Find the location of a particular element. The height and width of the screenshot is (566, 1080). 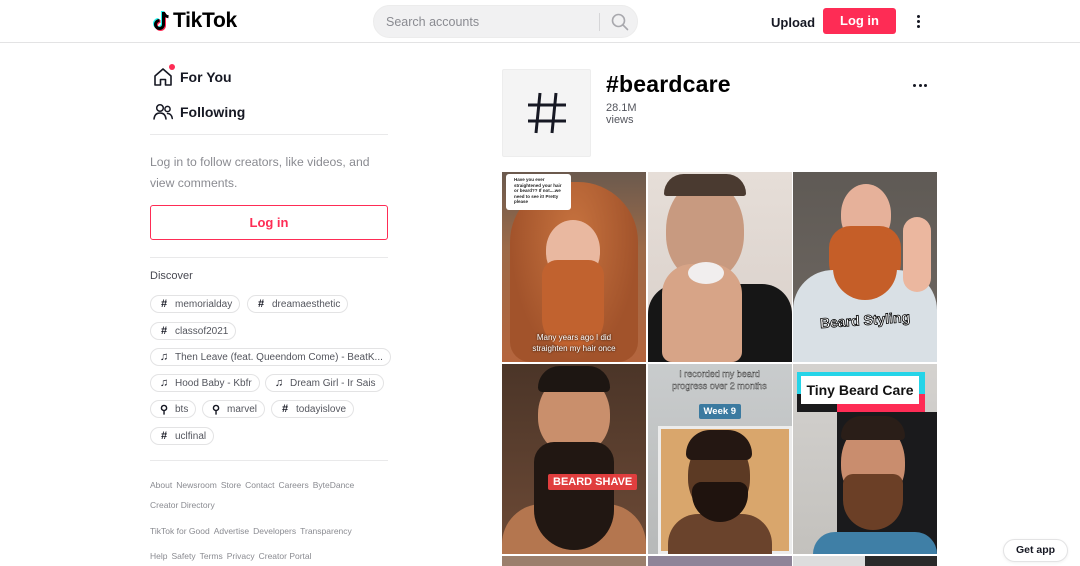

footer-link: Creator Portal is located at coordinates (285, 556).